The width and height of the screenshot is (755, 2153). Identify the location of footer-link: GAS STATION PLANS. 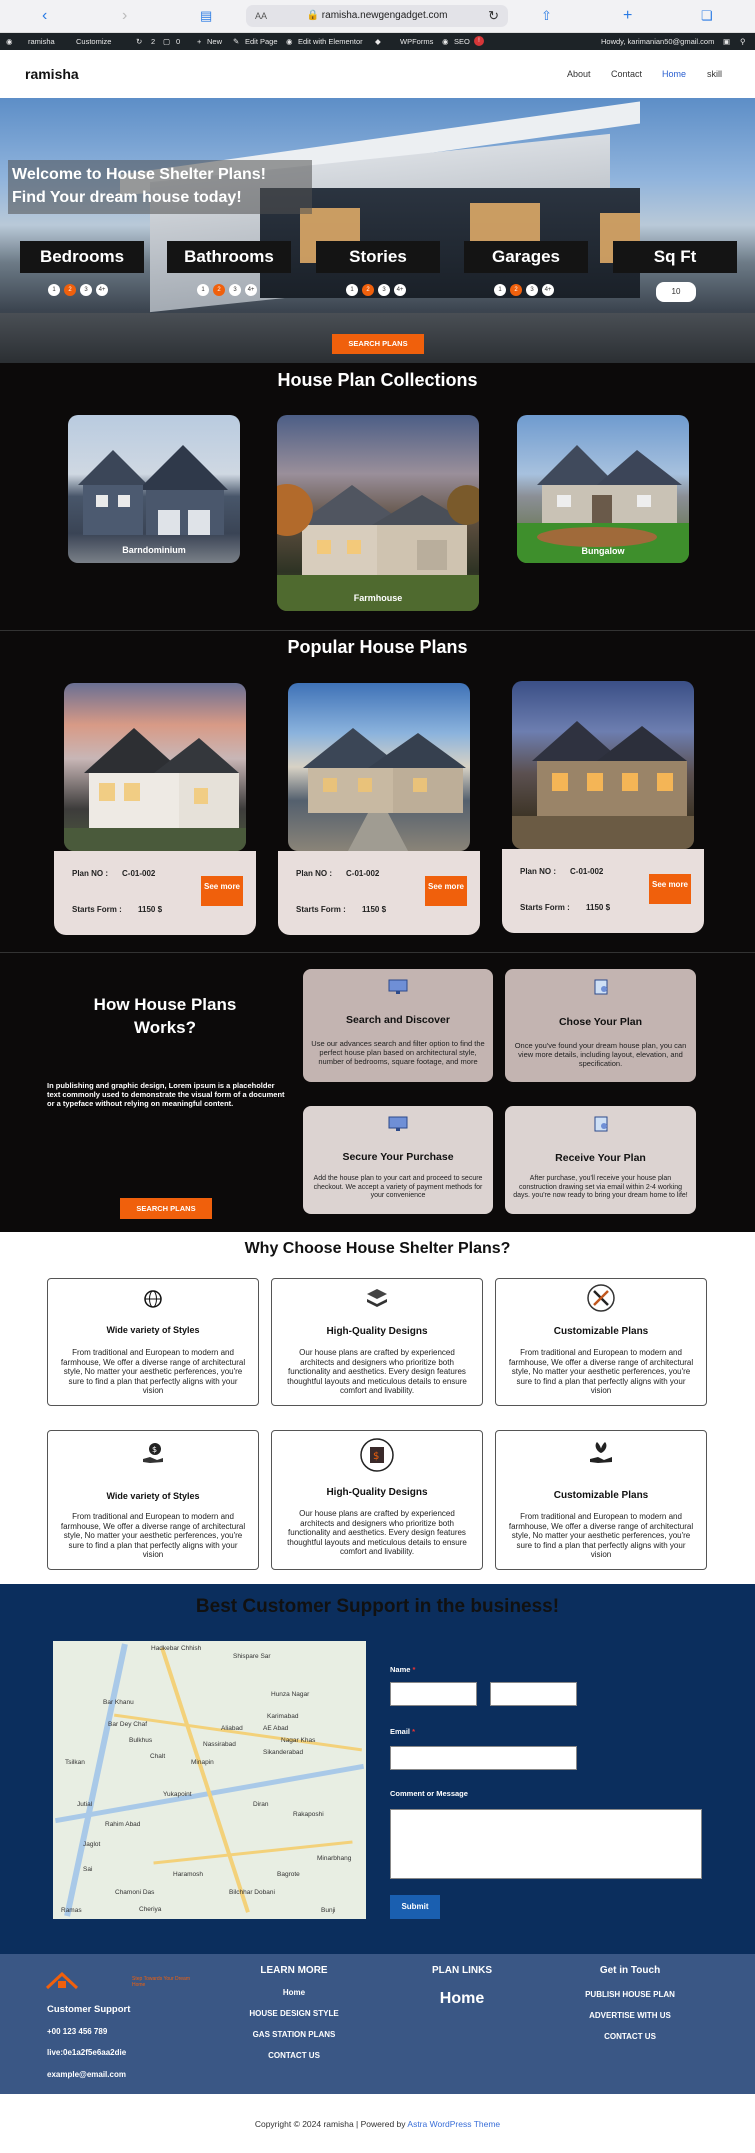
(294, 2034).